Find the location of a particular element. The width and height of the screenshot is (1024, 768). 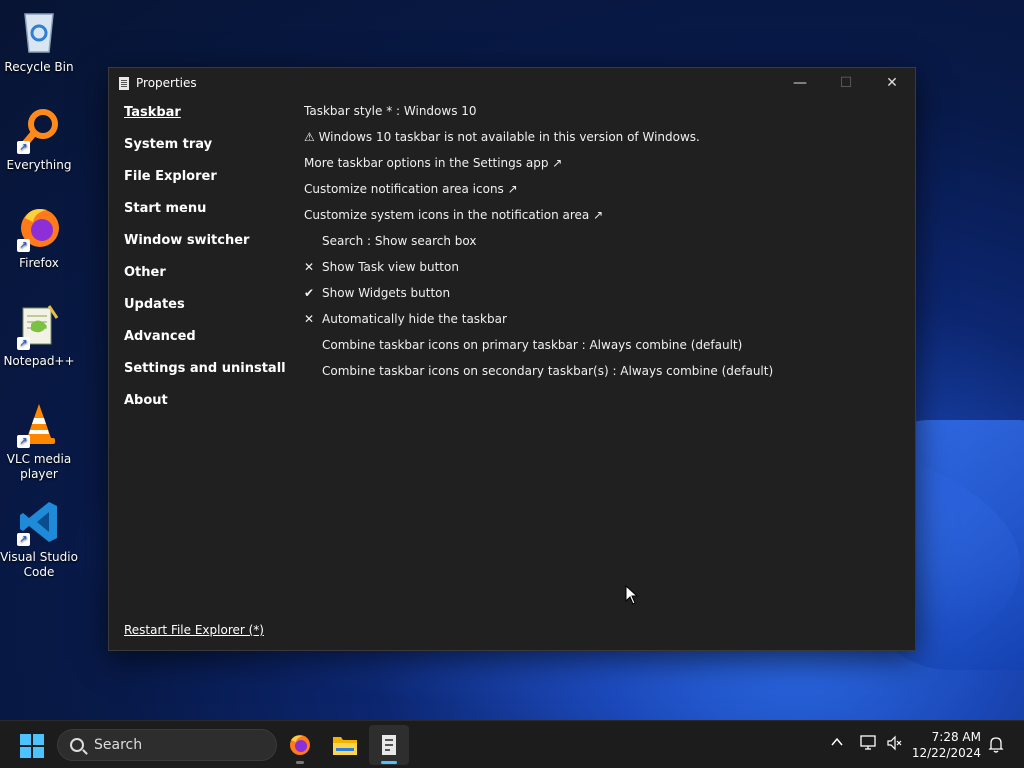

desktop-icon-vscode: ↗ Visual Studio Code is located at coordinates (39, 539).